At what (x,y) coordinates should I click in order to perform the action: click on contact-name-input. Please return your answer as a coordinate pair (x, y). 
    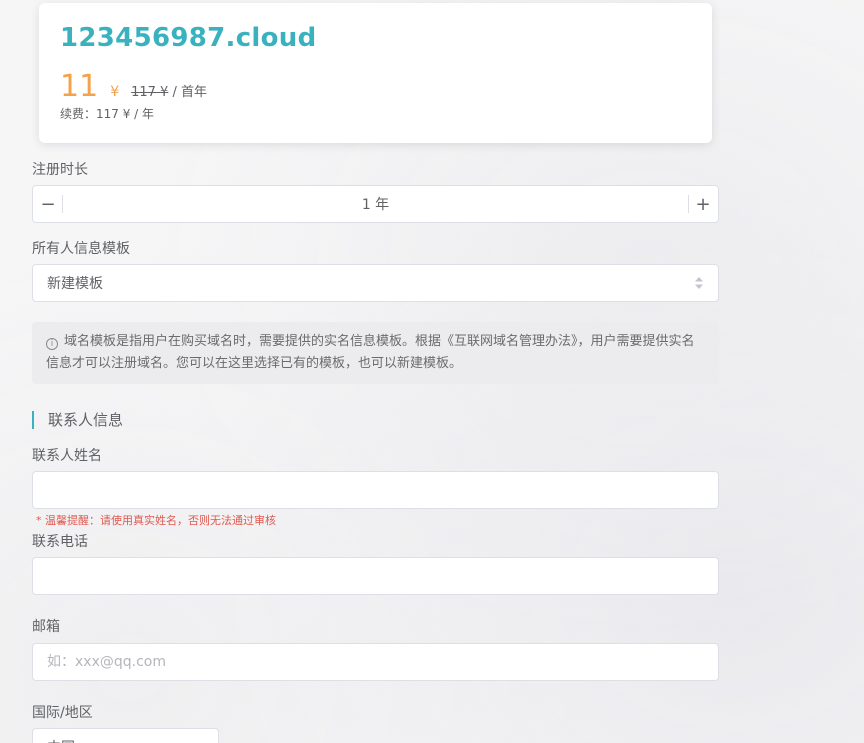
    Looking at the image, I should click on (375, 490).